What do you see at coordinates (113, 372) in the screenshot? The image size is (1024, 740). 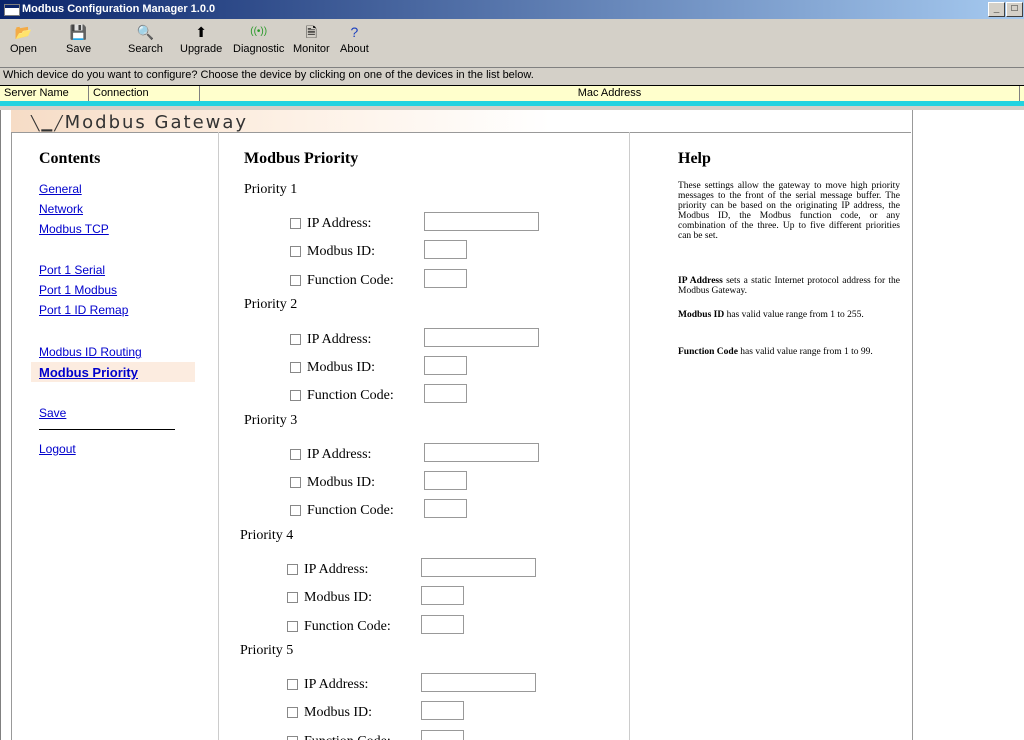 I see `nav-modbus-priority: Modbus Priority` at bounding box center [113, 372].